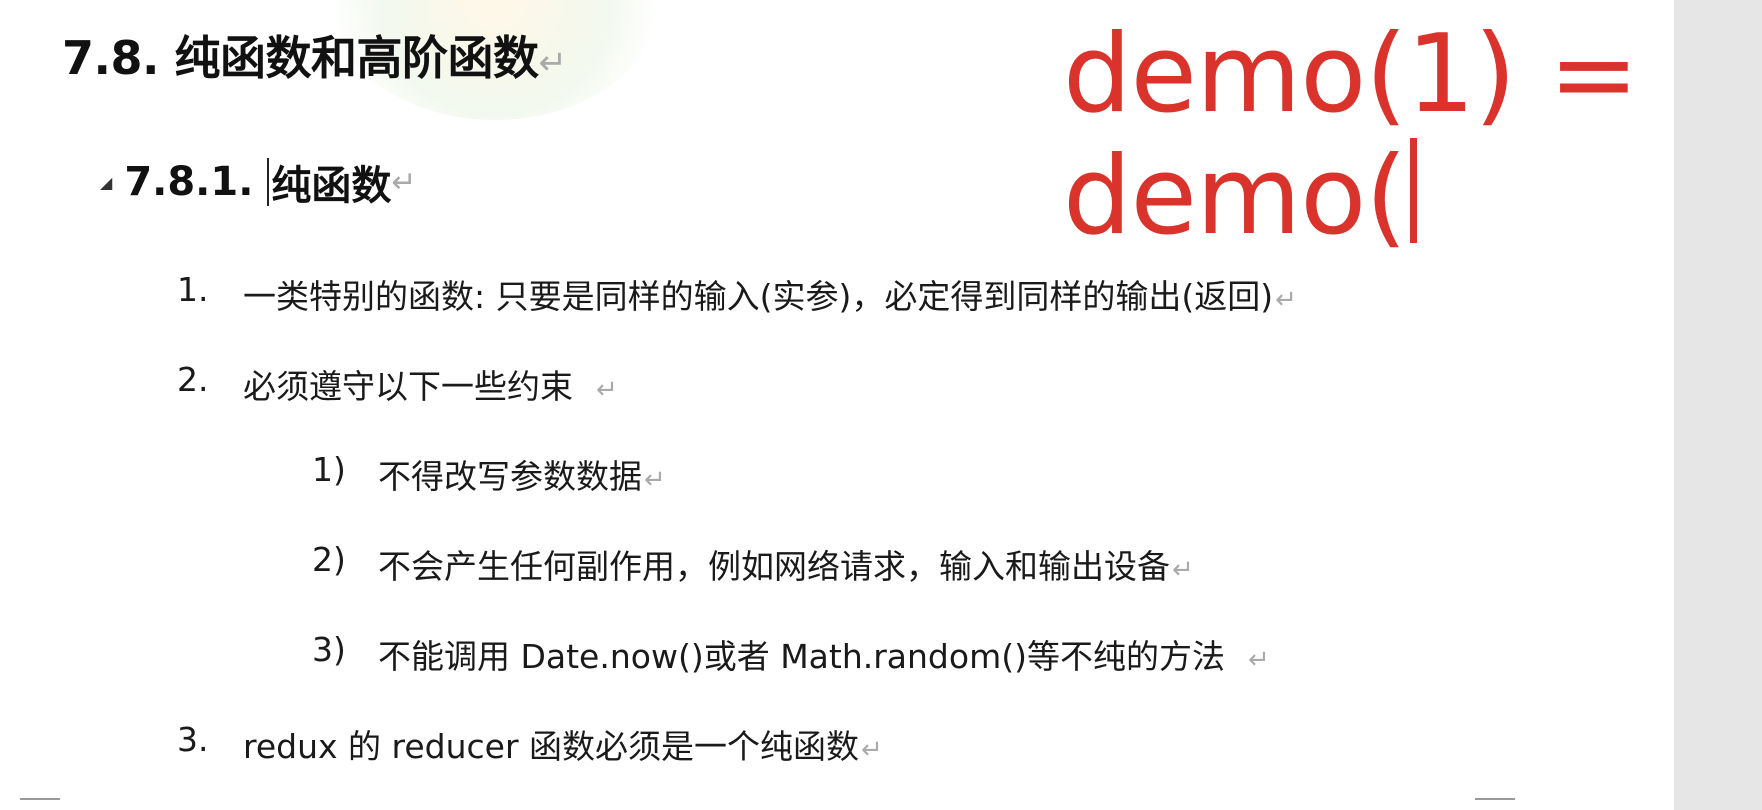 The height and width of the screenshot is (810, 1762). I want to click on annotation-text-2: demo(, so click(1235, 196).